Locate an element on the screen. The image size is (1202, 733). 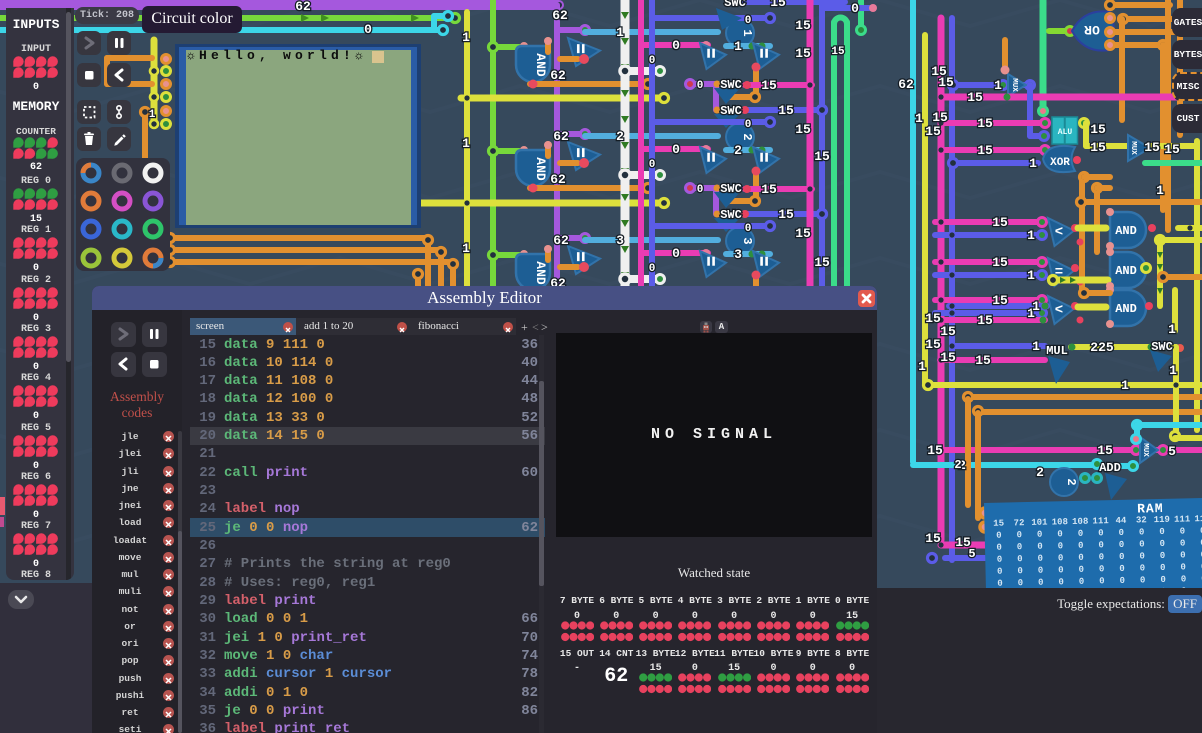
svg-text: OR is located at coordinates (1092, 29).